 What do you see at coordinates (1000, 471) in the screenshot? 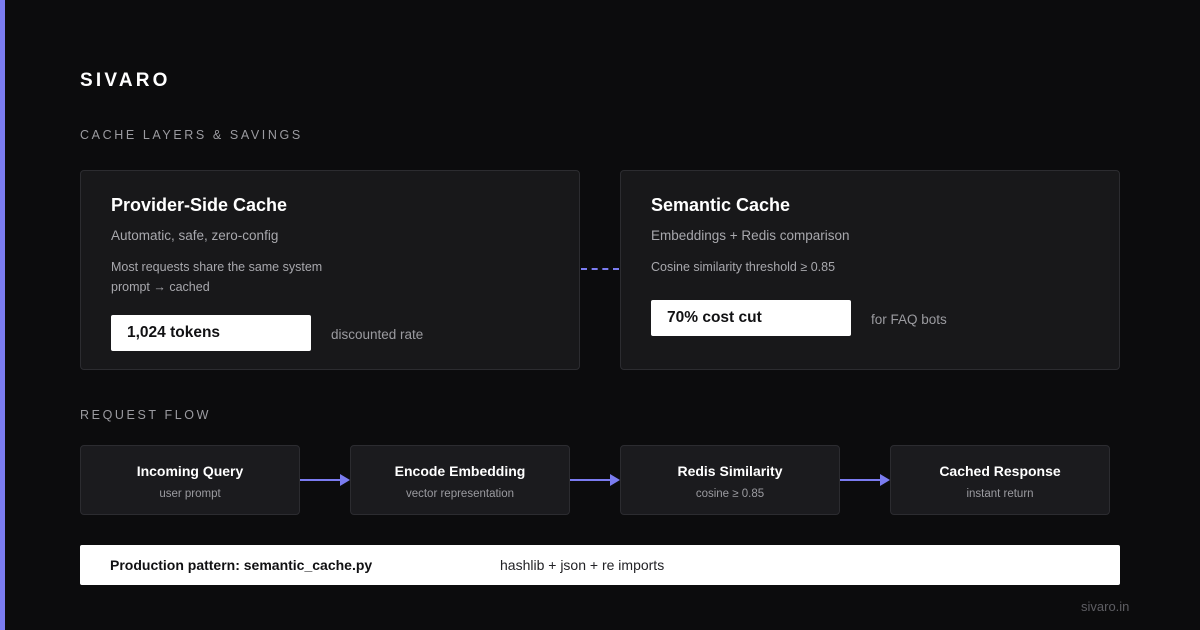
I see `flow-step-title: Cached Response` at bounding box center [1000, 471].